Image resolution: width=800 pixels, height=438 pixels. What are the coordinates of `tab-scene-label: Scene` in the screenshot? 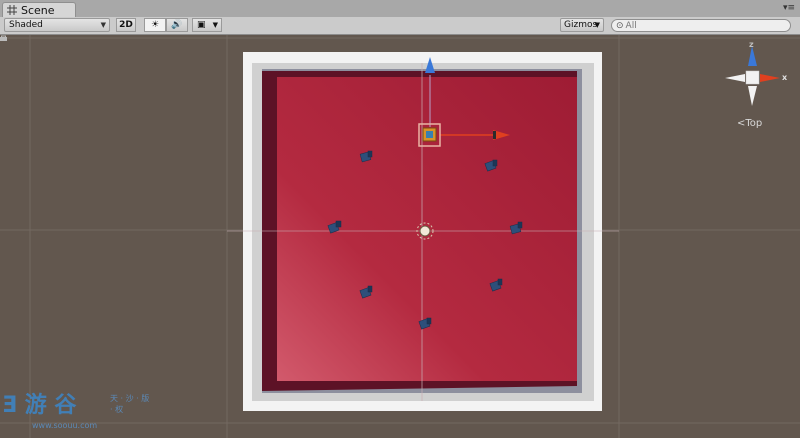 It's located at (38, 10).